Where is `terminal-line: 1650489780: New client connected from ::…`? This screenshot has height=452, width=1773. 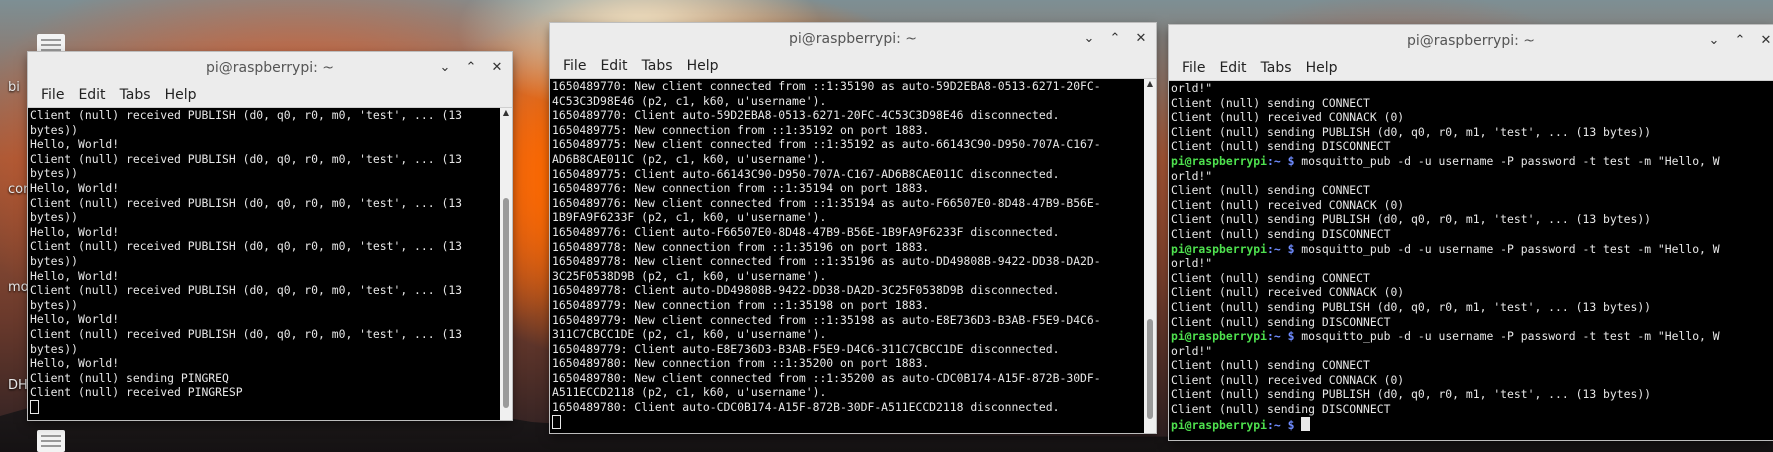 terminal-line: 1650489780: New client connected from ::… is located at coordinates (826, 377).